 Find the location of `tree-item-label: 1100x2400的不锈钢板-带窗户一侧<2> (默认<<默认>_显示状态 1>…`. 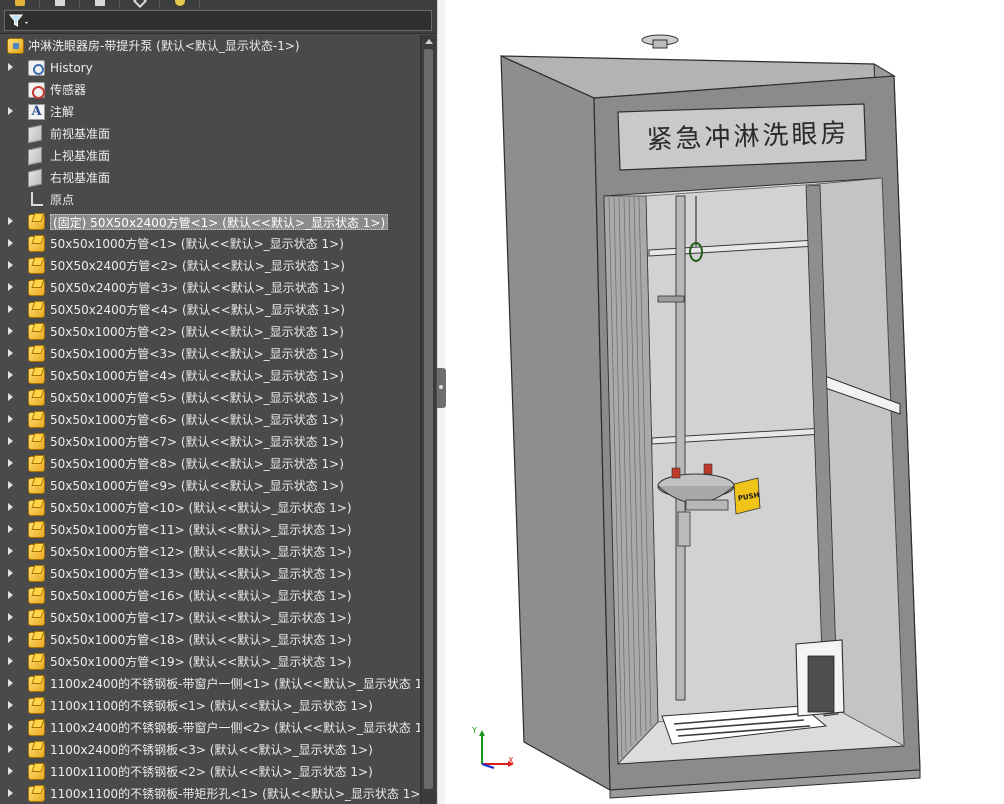

tree-item-label: 1100x2400的不锈钢板-带窗户一侧<2> (默认<<默认>_显示状态 1>… is located at coordinates (235, 728).